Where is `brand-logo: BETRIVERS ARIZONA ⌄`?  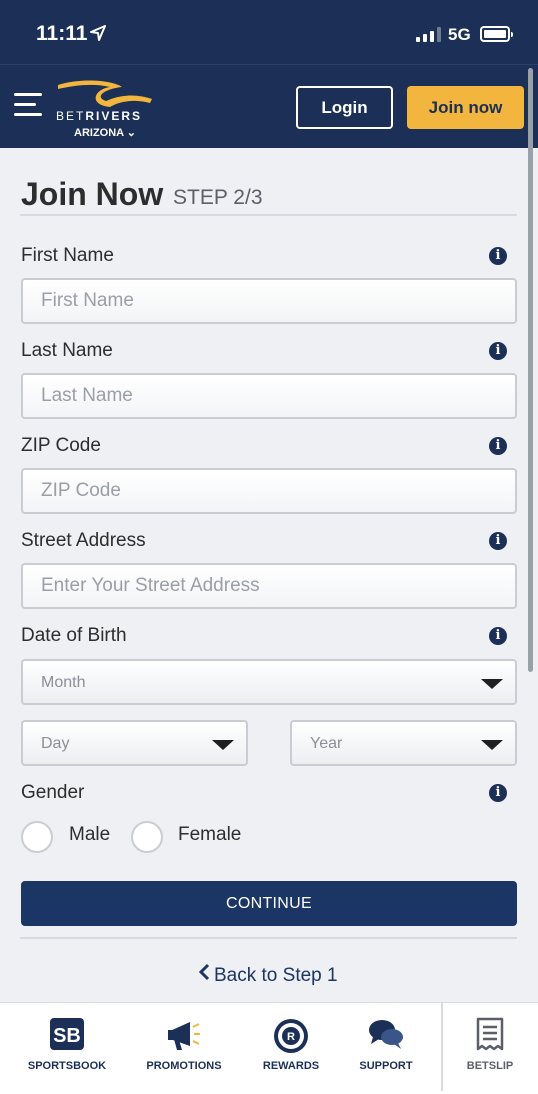 brand-logo: BETRIVERS ARIZONA ⌄ is located at coordinates (104, 109).